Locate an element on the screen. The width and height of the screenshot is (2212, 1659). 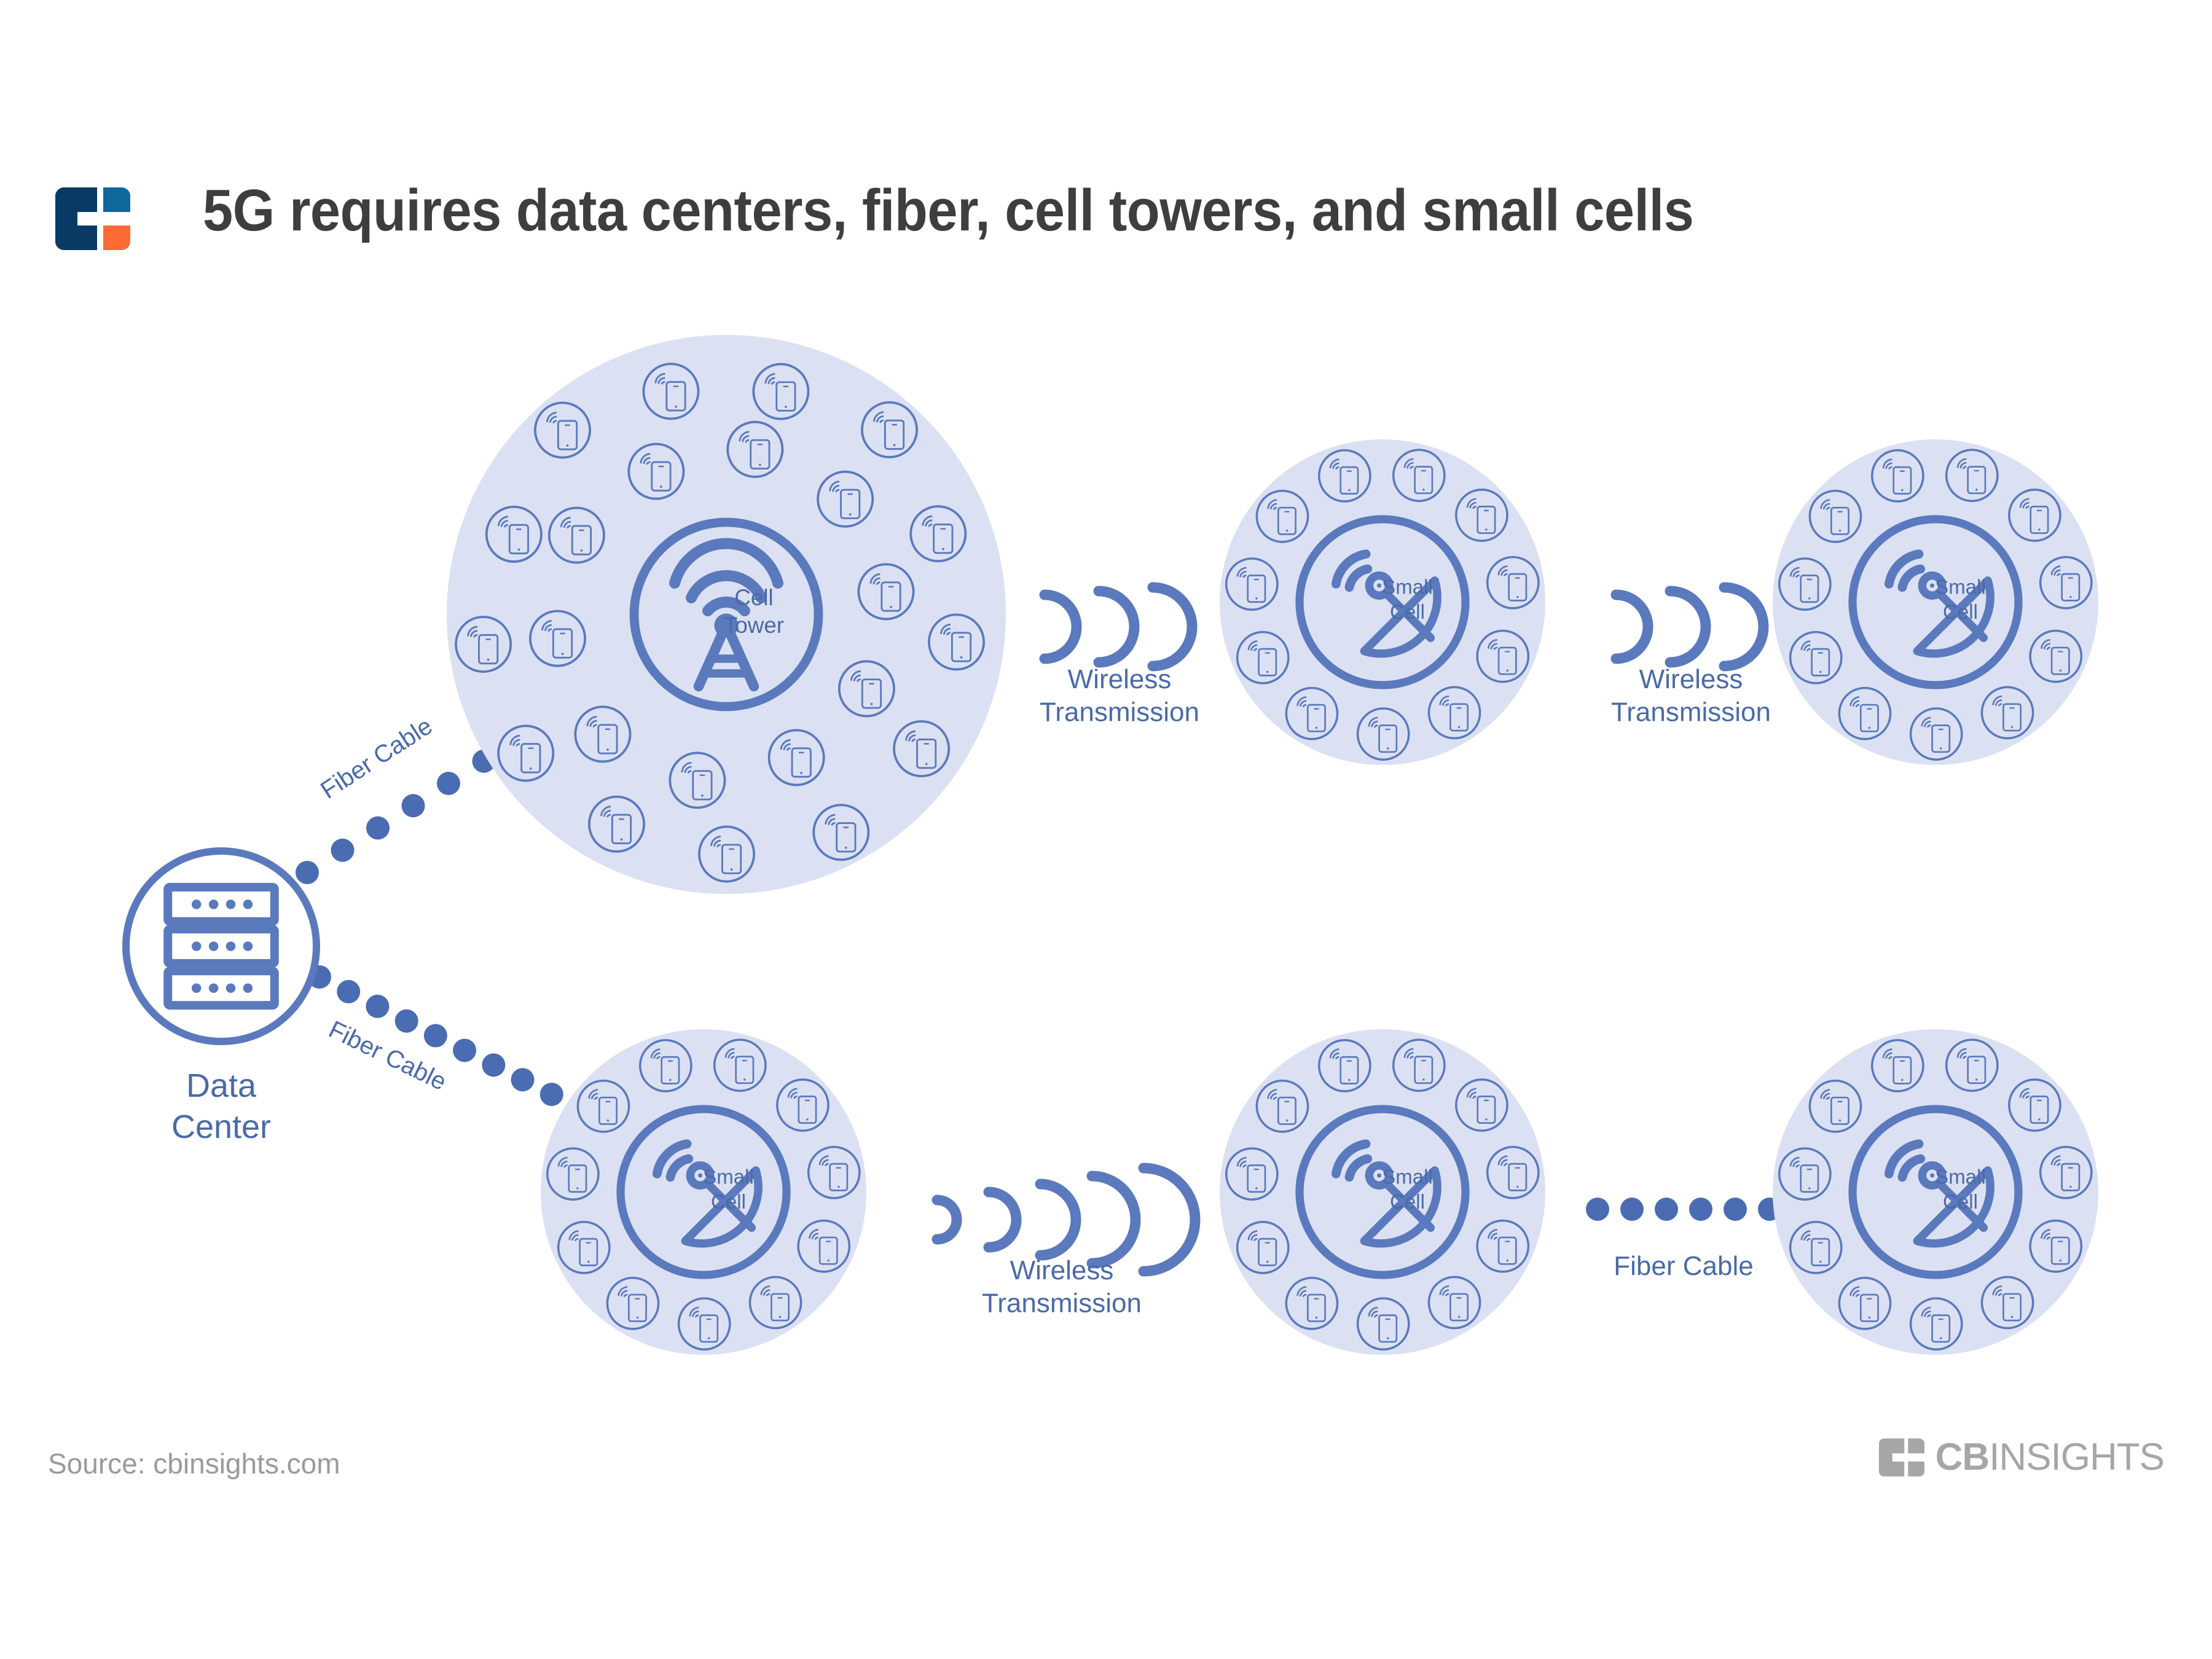
node-small-cell-4: SmallCell is located at coordinates (1382, 1192).